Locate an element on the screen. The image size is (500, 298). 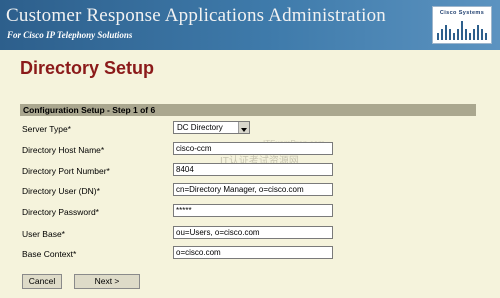
cisco-logo: Cisco Systems is located at coordinates (462, 25).